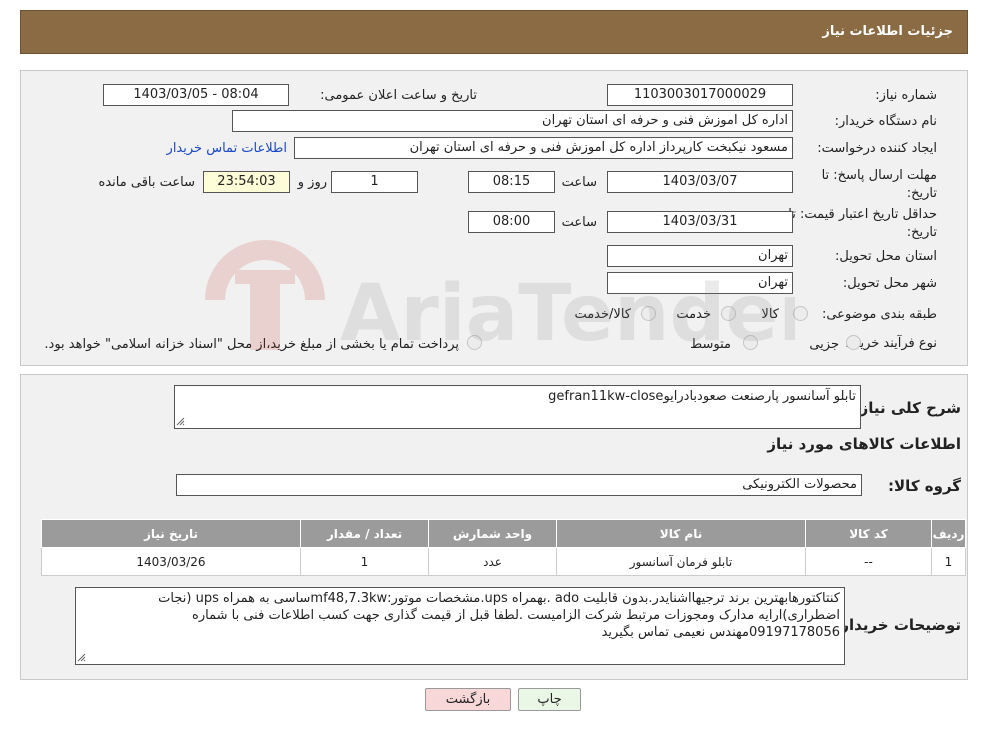 The image size is (985, 733). I want to click on days-label: روز و, so click(312, 182).